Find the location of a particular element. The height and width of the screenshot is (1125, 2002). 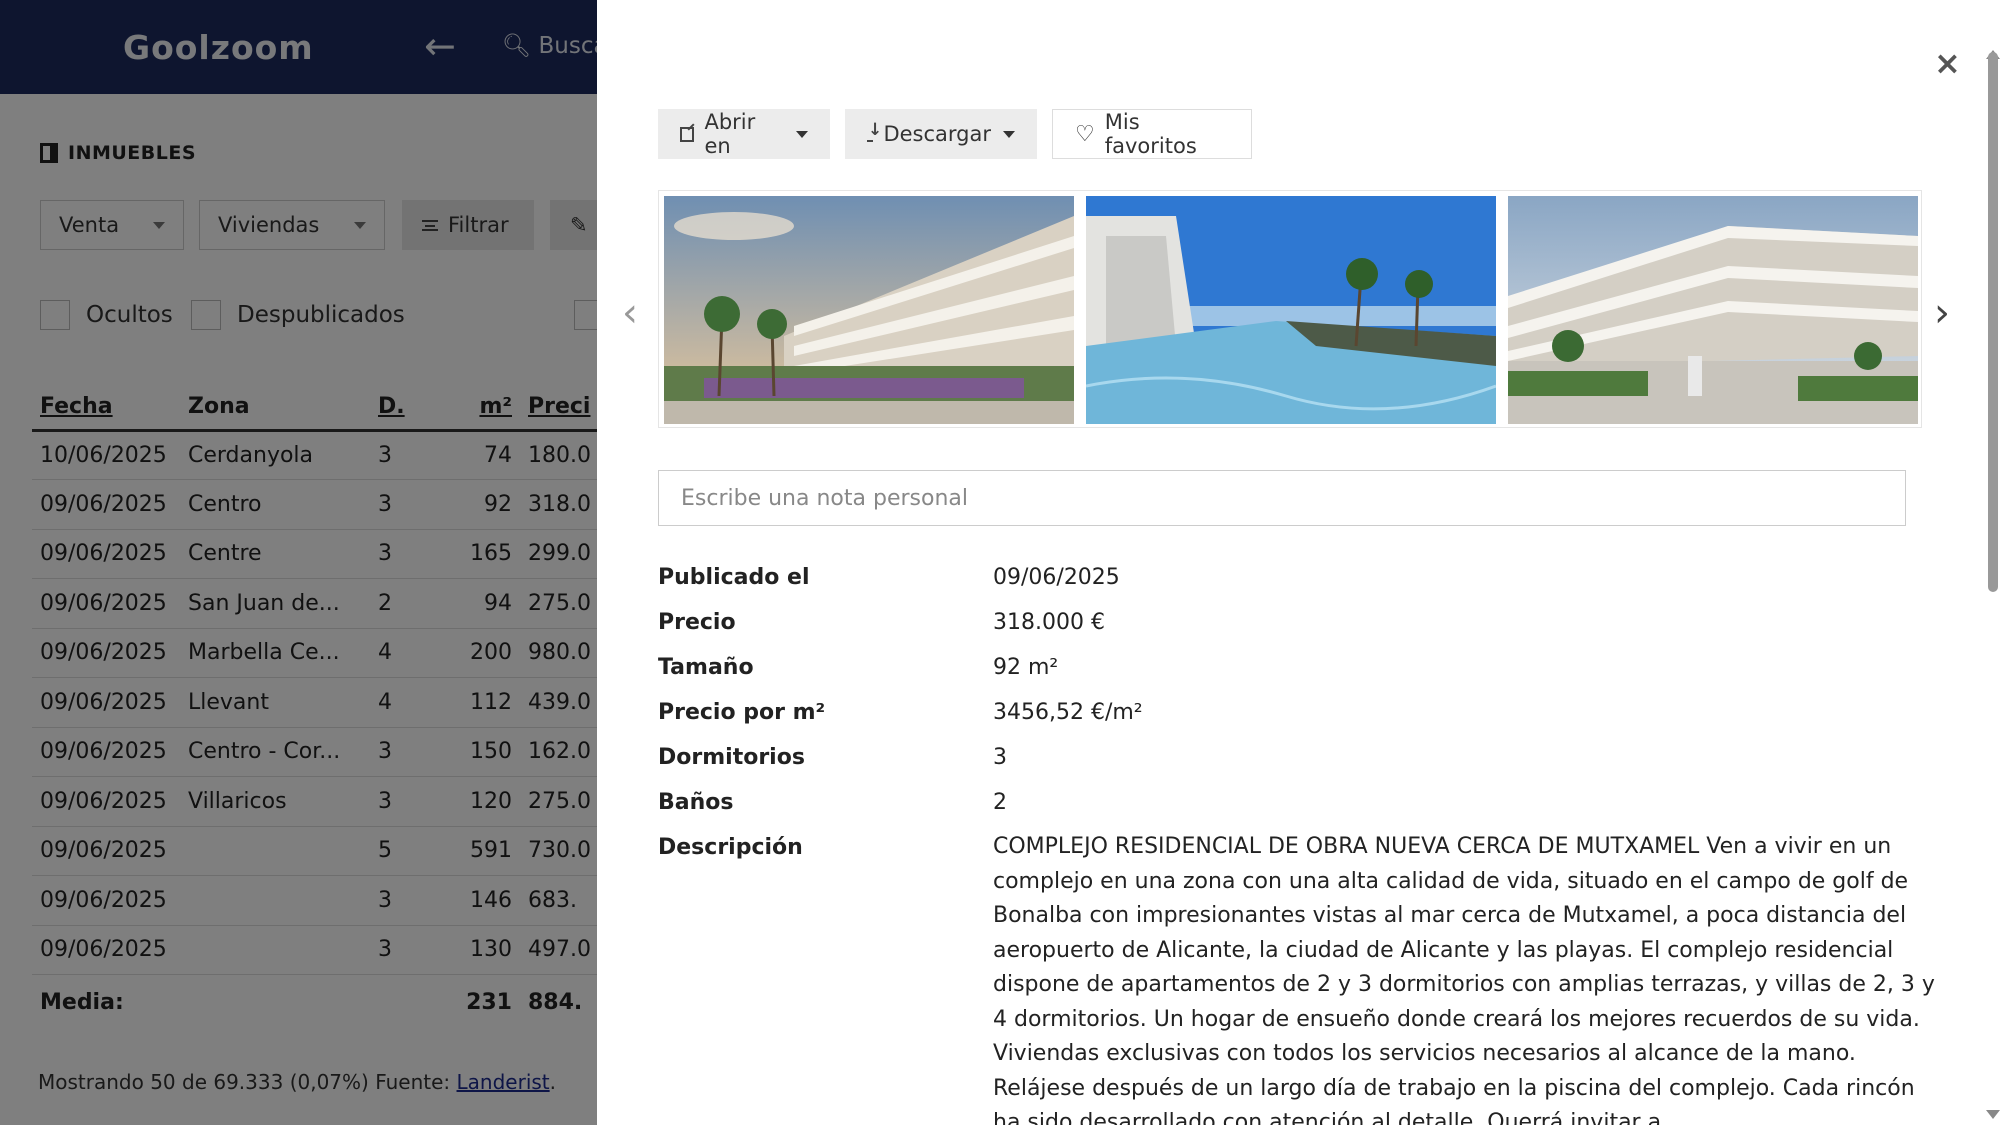

scroll-down-arrow is located at coordinates (1993, 1114).